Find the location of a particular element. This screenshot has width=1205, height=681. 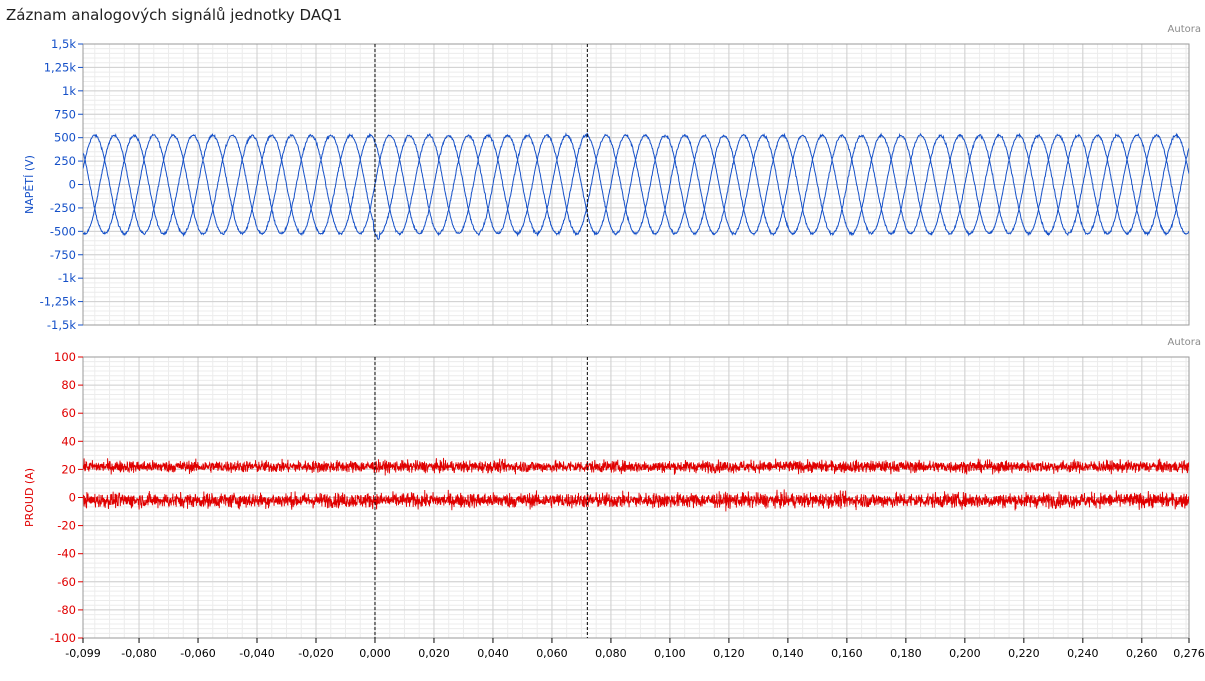

x-tick-label: -0,040 is located at coordinates (256, 653).